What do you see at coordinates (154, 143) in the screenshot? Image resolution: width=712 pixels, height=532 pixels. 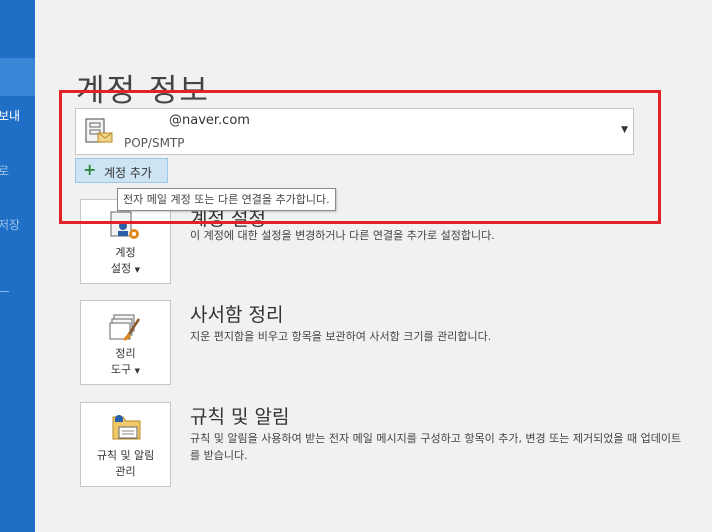 I see `account-type: POP/SMTP` at bounding box center [154, 143].